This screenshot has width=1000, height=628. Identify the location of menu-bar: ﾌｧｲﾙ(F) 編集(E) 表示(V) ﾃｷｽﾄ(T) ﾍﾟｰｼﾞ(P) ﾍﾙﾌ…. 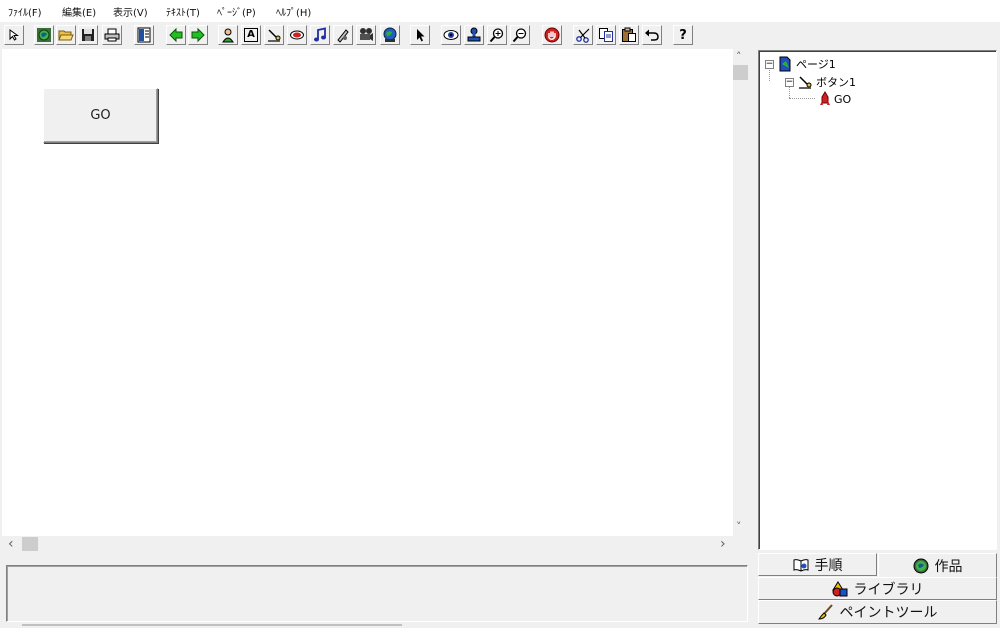
(500, 11).